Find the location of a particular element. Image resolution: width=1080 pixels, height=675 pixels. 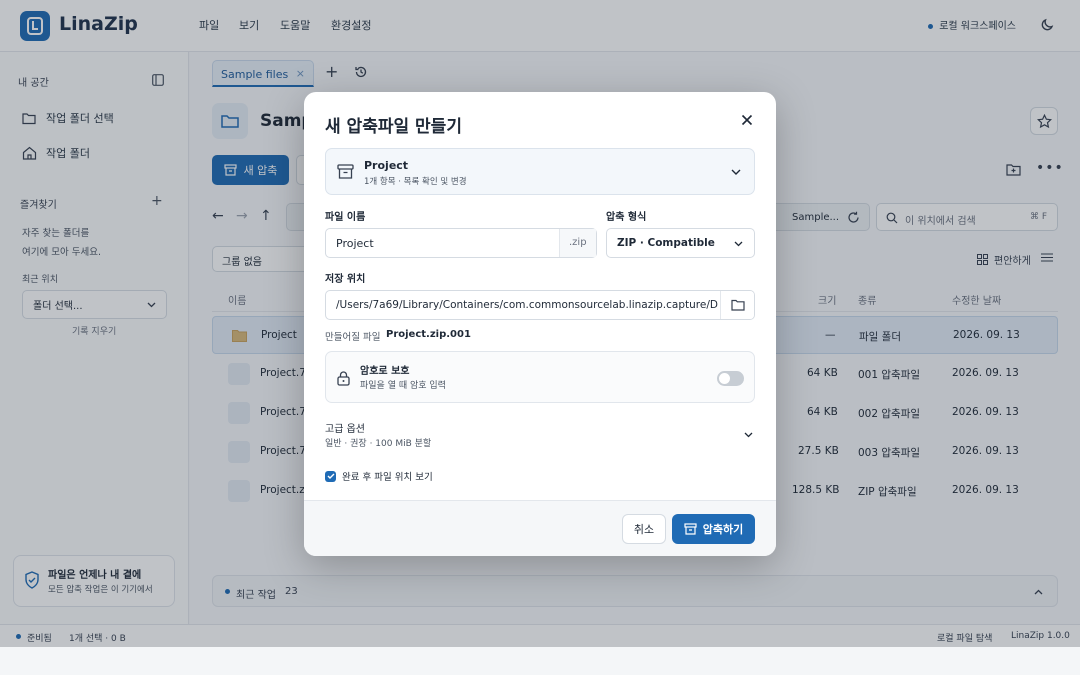

filename-field: Project .zip is located at coordinates (461, 243).